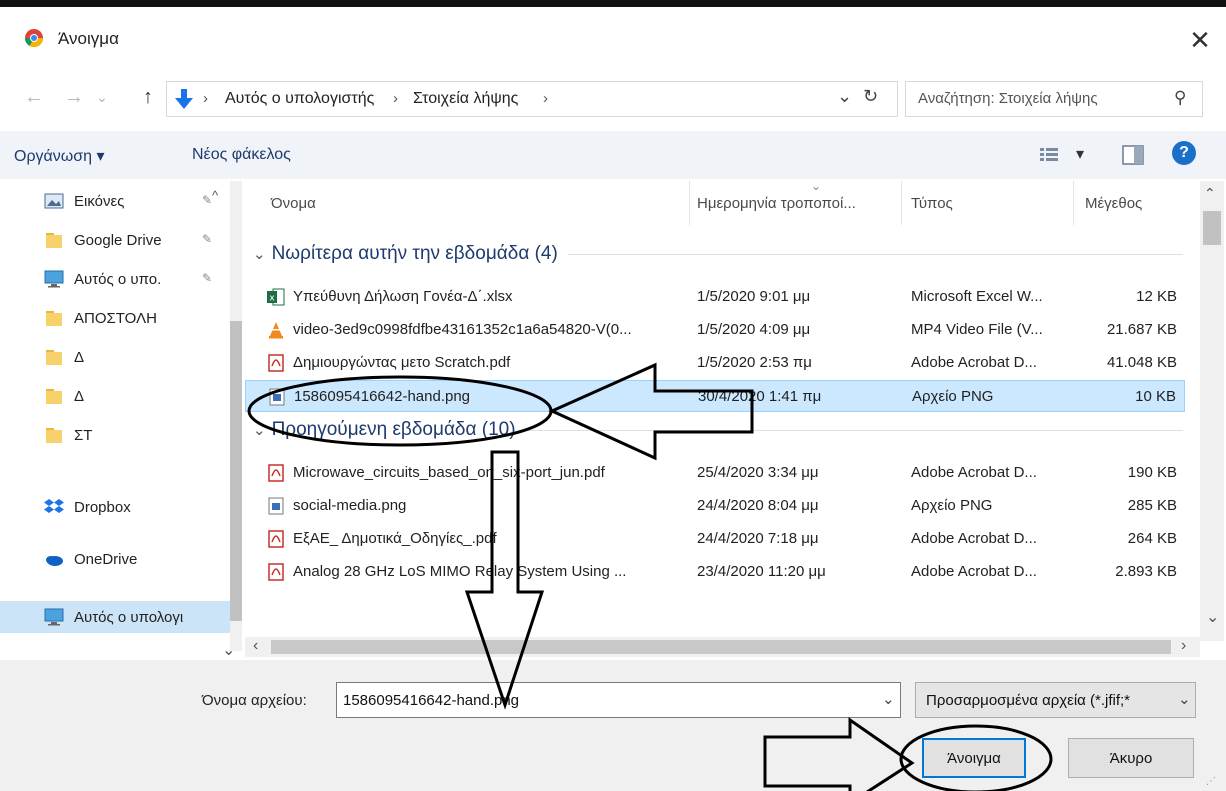  Describe the element at coordinates (1212, 617) in the screenshot. I see `scroll-down-button: ⌄` at that location.